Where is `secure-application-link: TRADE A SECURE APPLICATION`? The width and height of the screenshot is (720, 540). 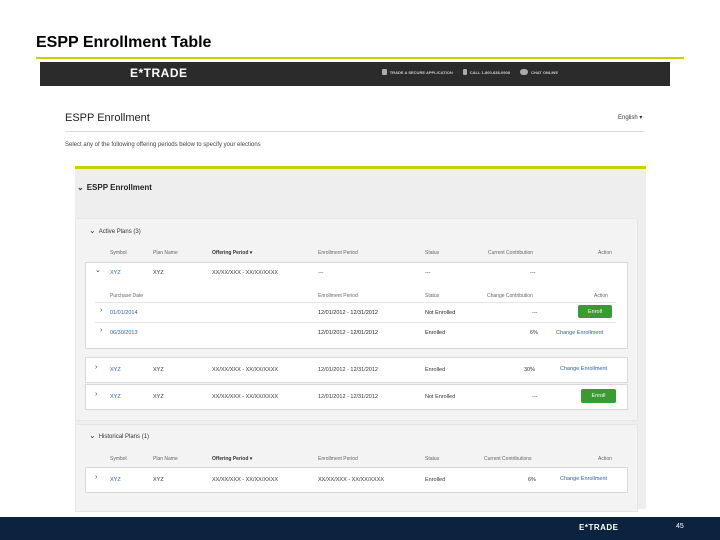
secure-application-link: TRADE A SECURE APPLICATION is located at coordinates (417, 72).